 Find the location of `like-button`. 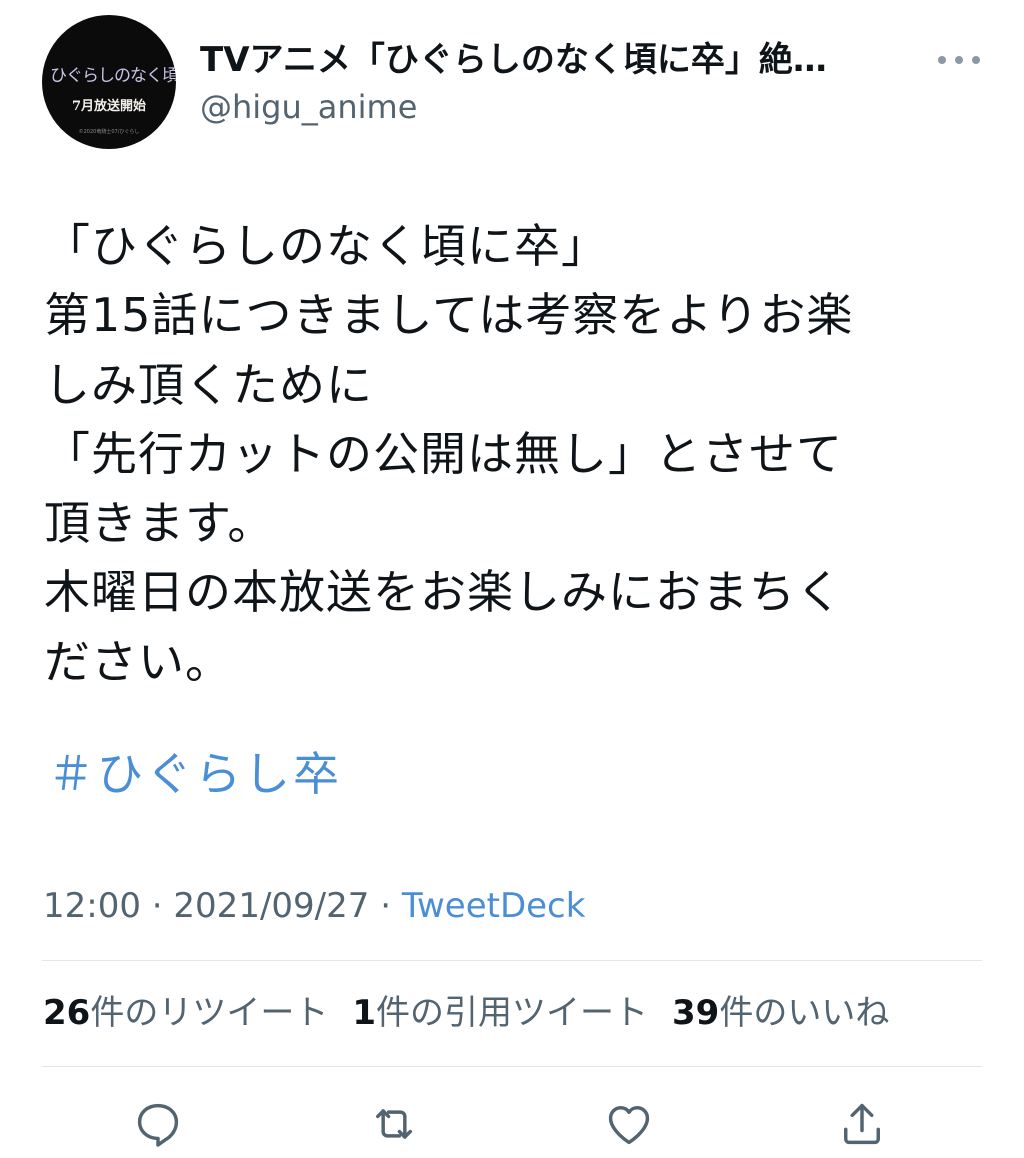

like-button is located at coordinates (629, 1124).